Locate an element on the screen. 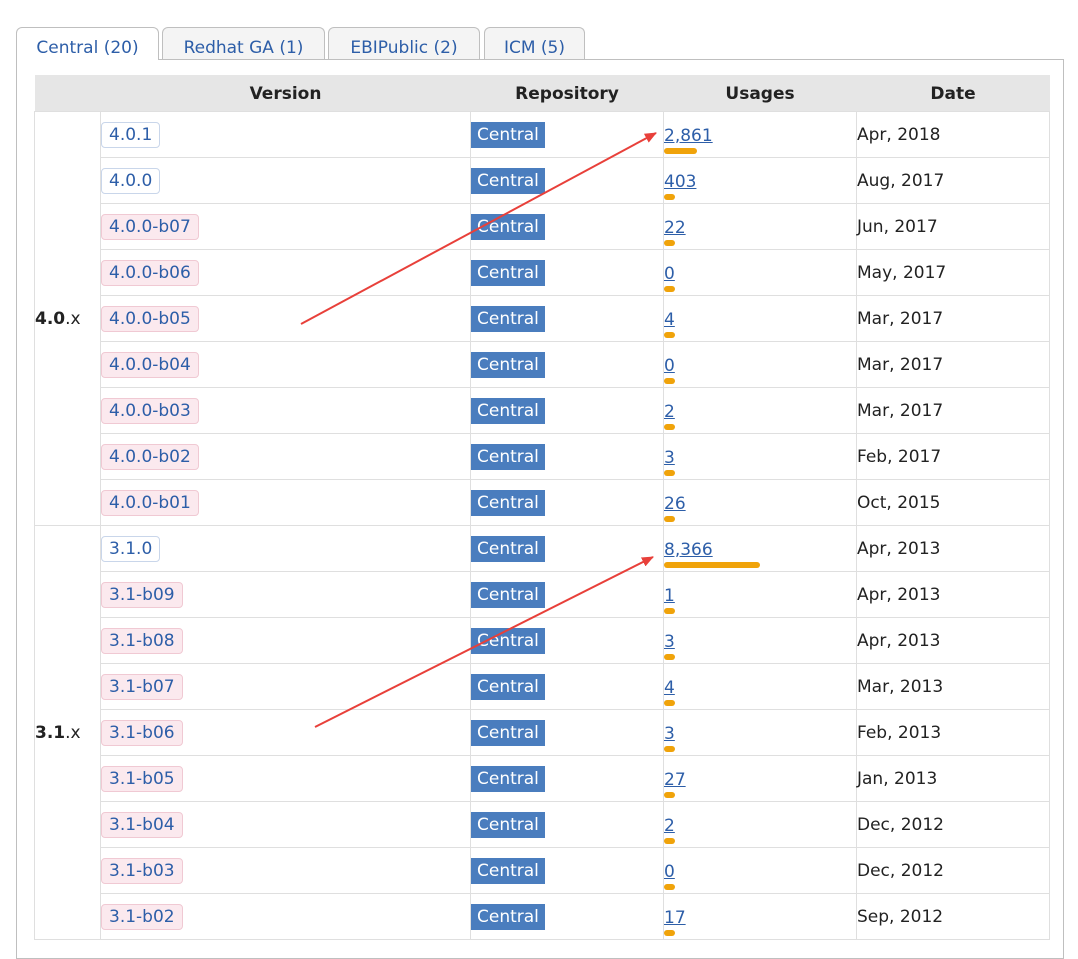 The width and height of the screenshot is (1078, 959). usages-link: 1 is located at coordinates (760, 596).